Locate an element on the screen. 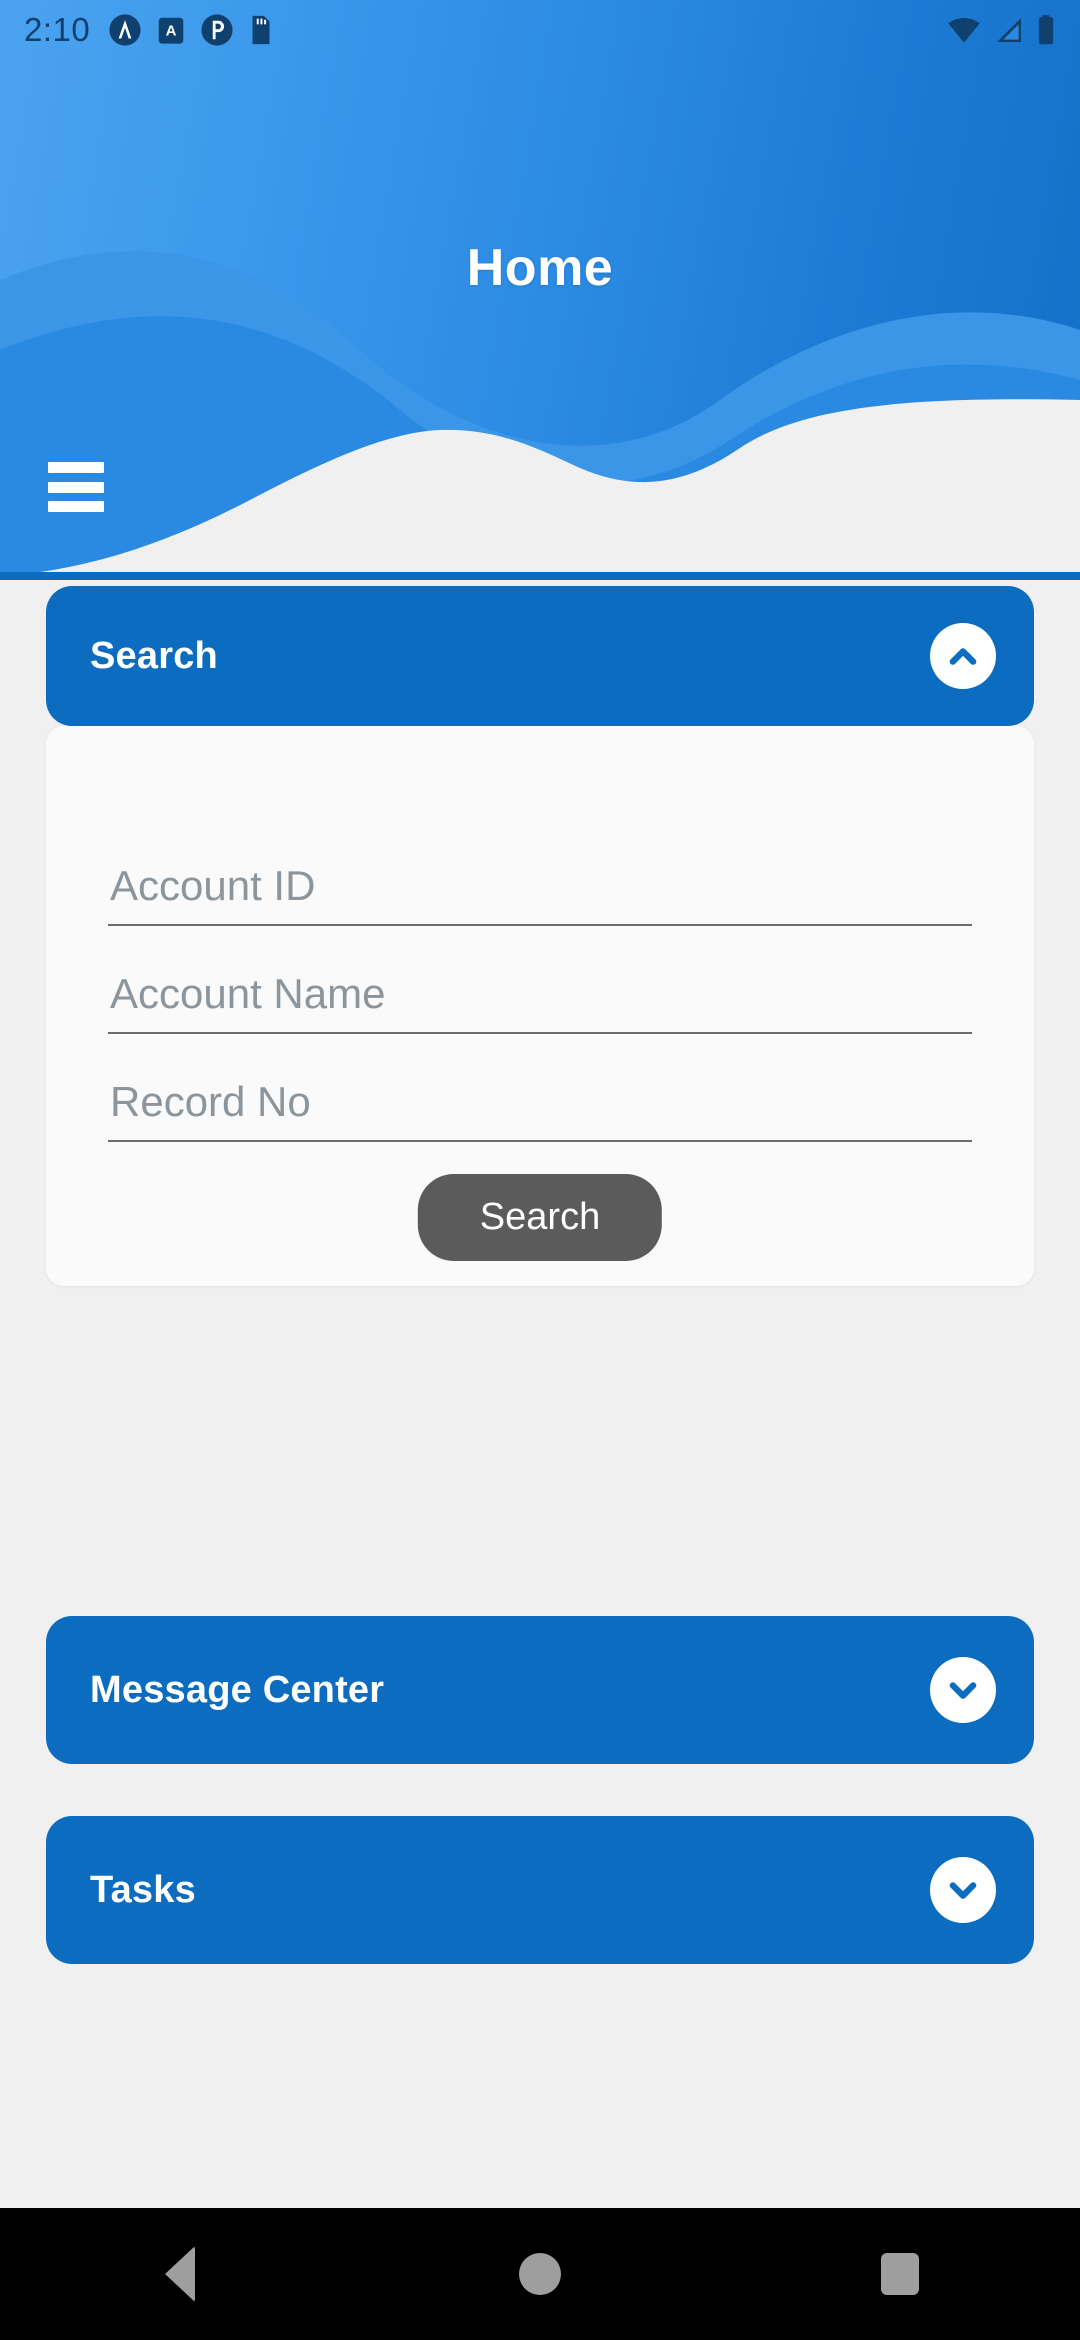 The height and width of the screenshot is (2340, 1080). recents-square-icon is located at coordinates (900, 2274).